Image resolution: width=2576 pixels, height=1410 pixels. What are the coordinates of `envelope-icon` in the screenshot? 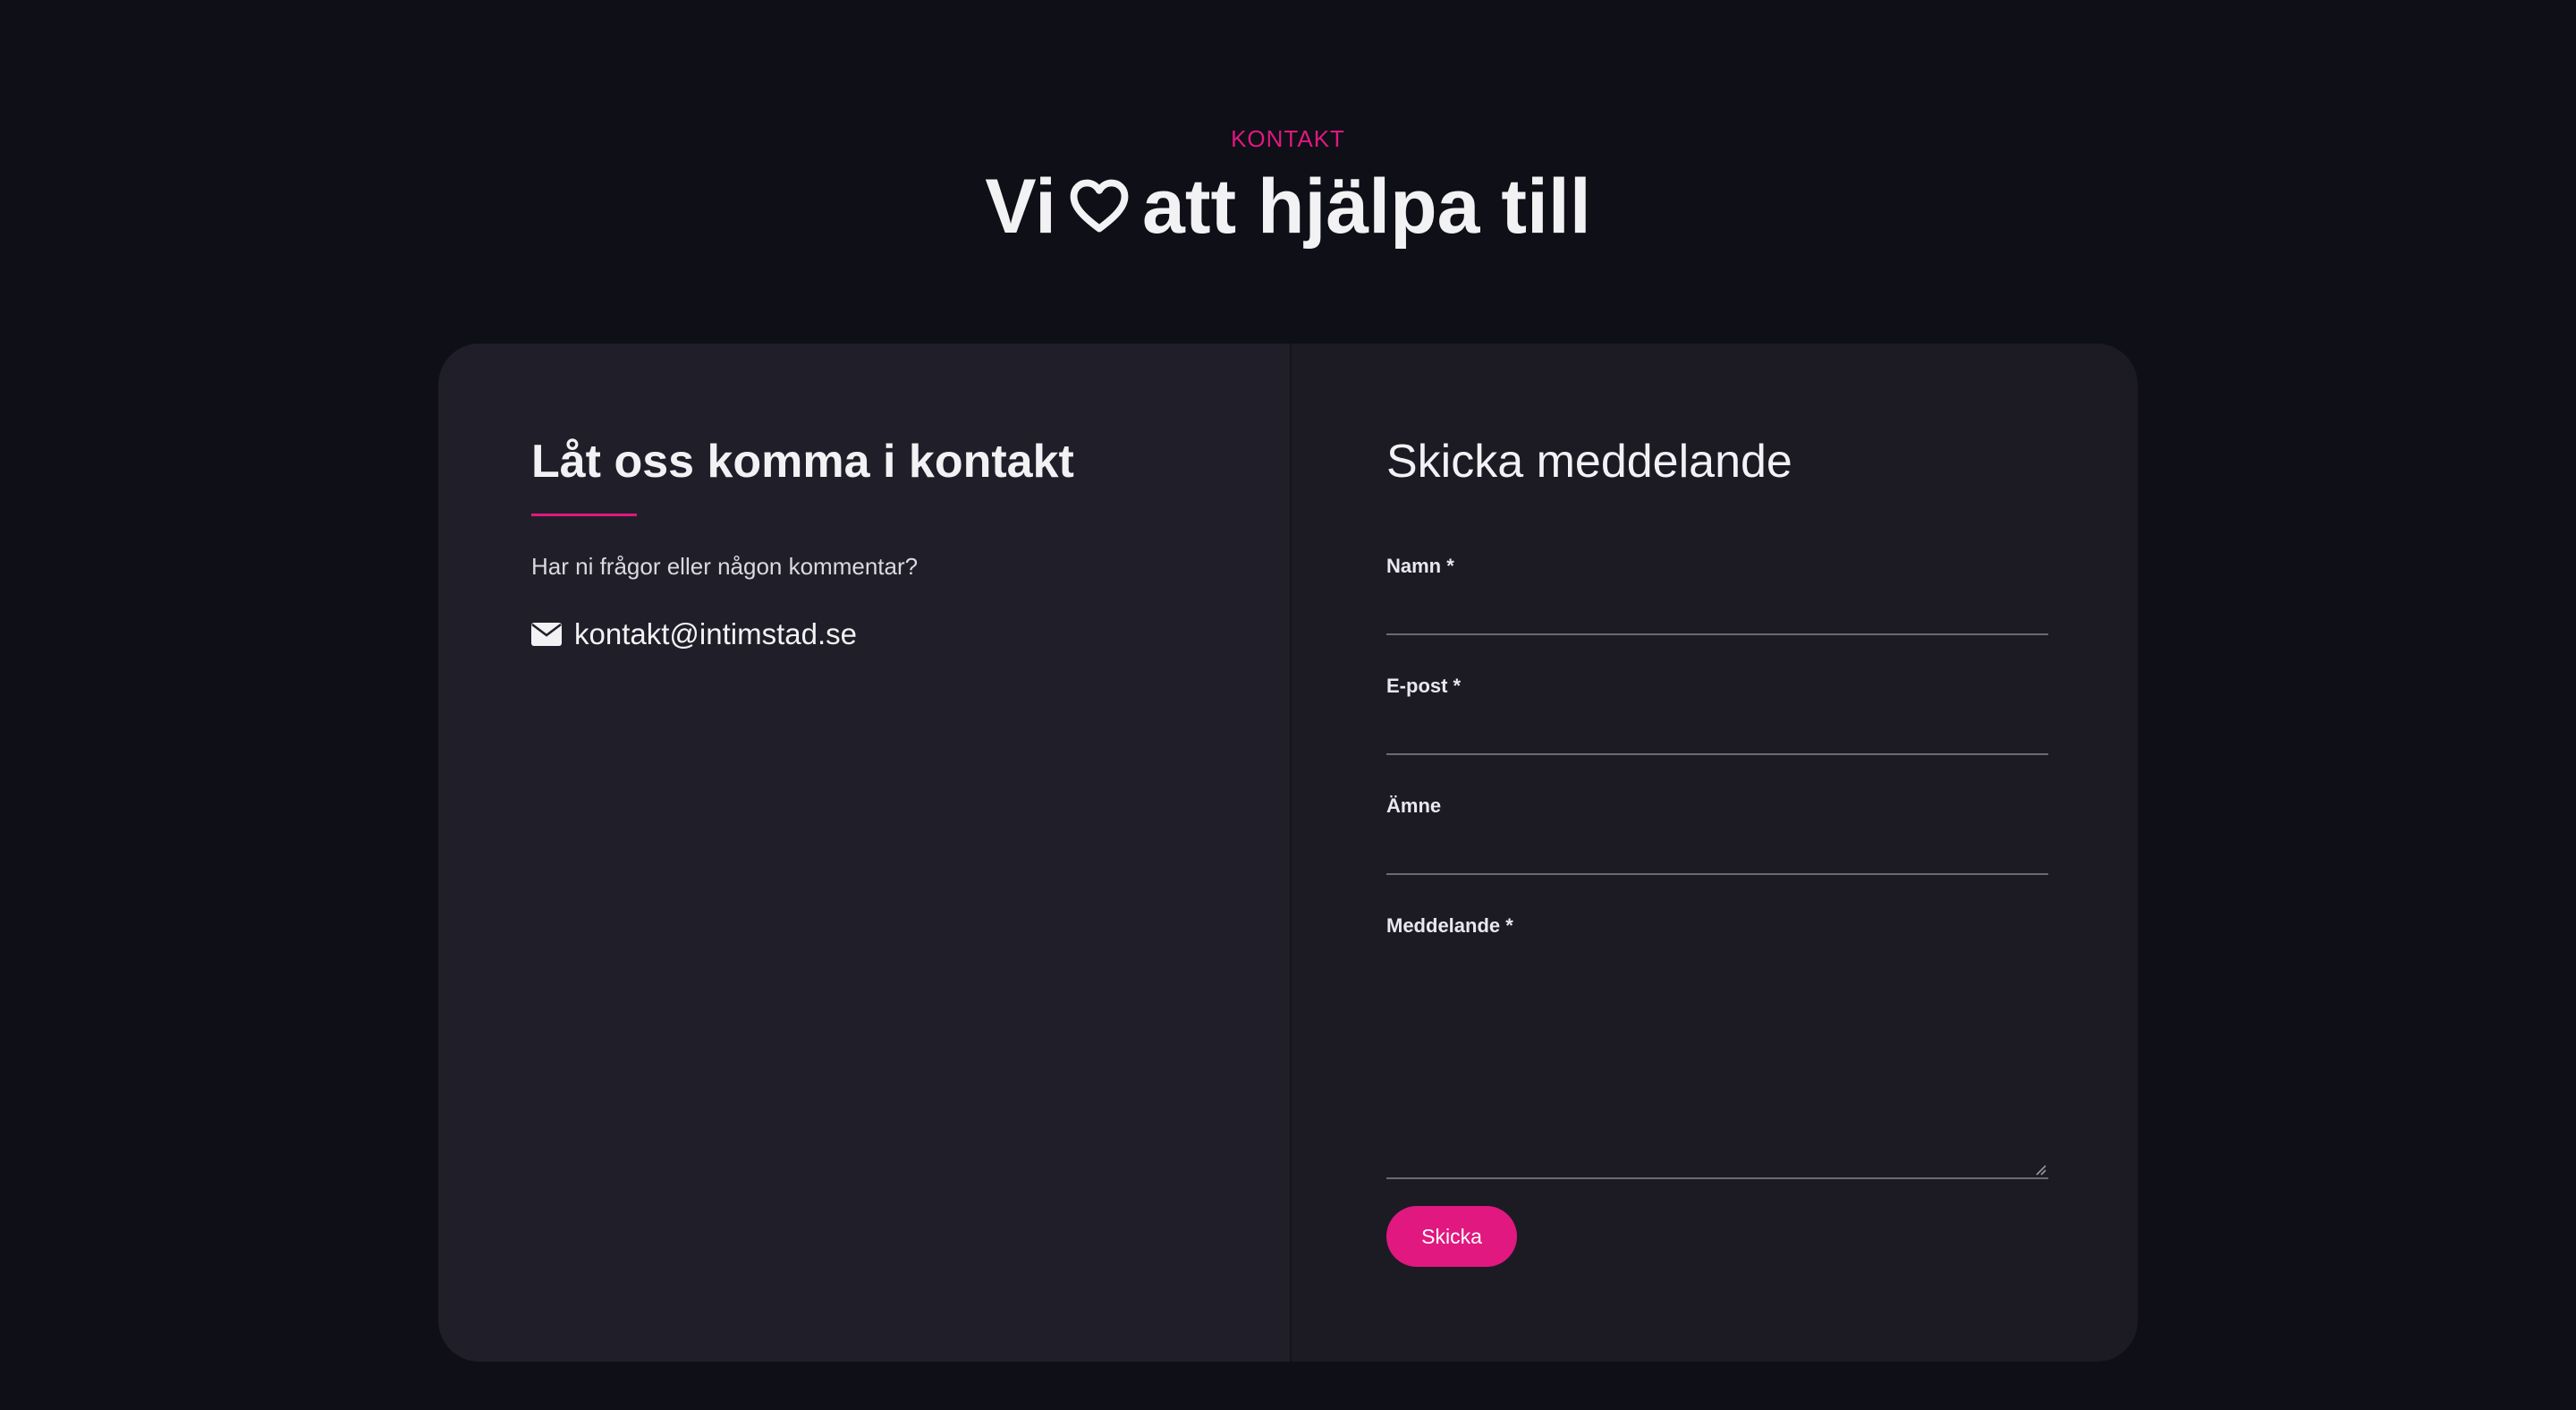 It's located at (546, 635).